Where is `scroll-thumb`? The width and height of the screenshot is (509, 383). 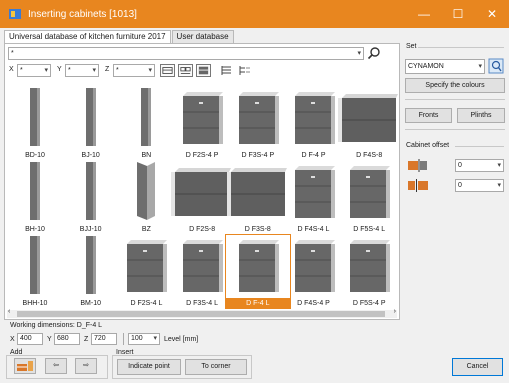
scroll-thumb is located at coordinates (201, 314).